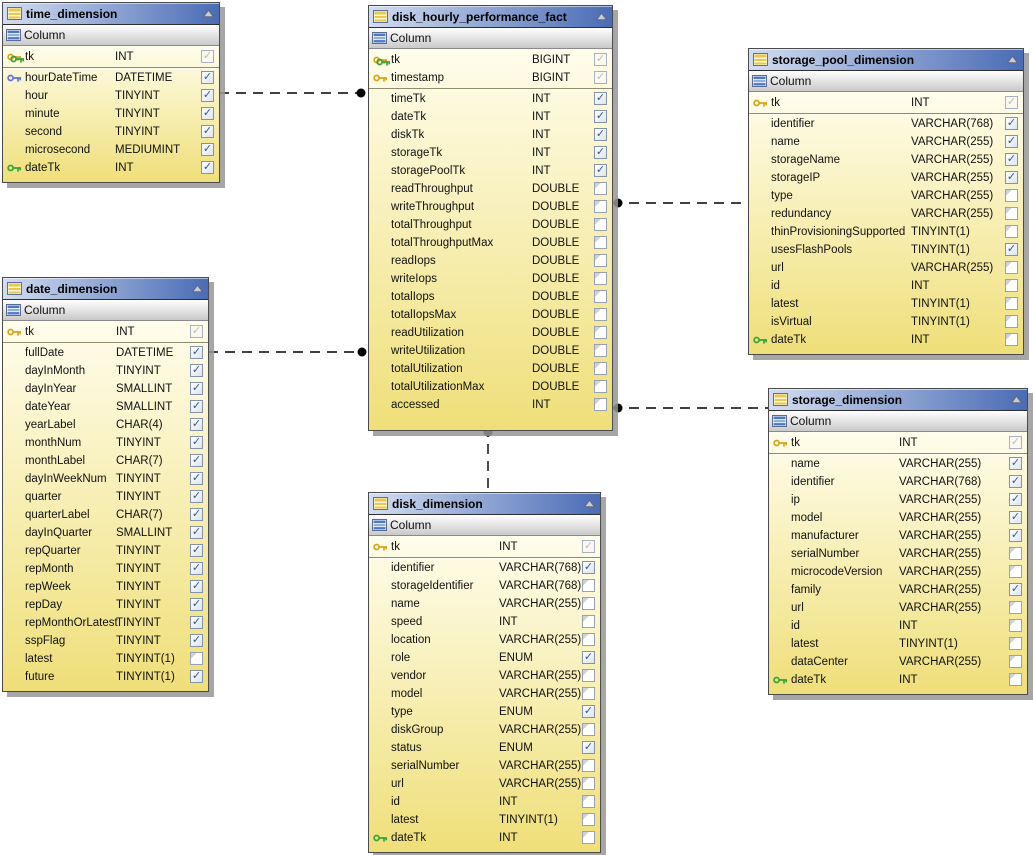  What do you see at coordinates (484, 730) in the screenshot?
I see `column-row: diskGroup VARCHAR(255)` at bounding box center [484, 730].